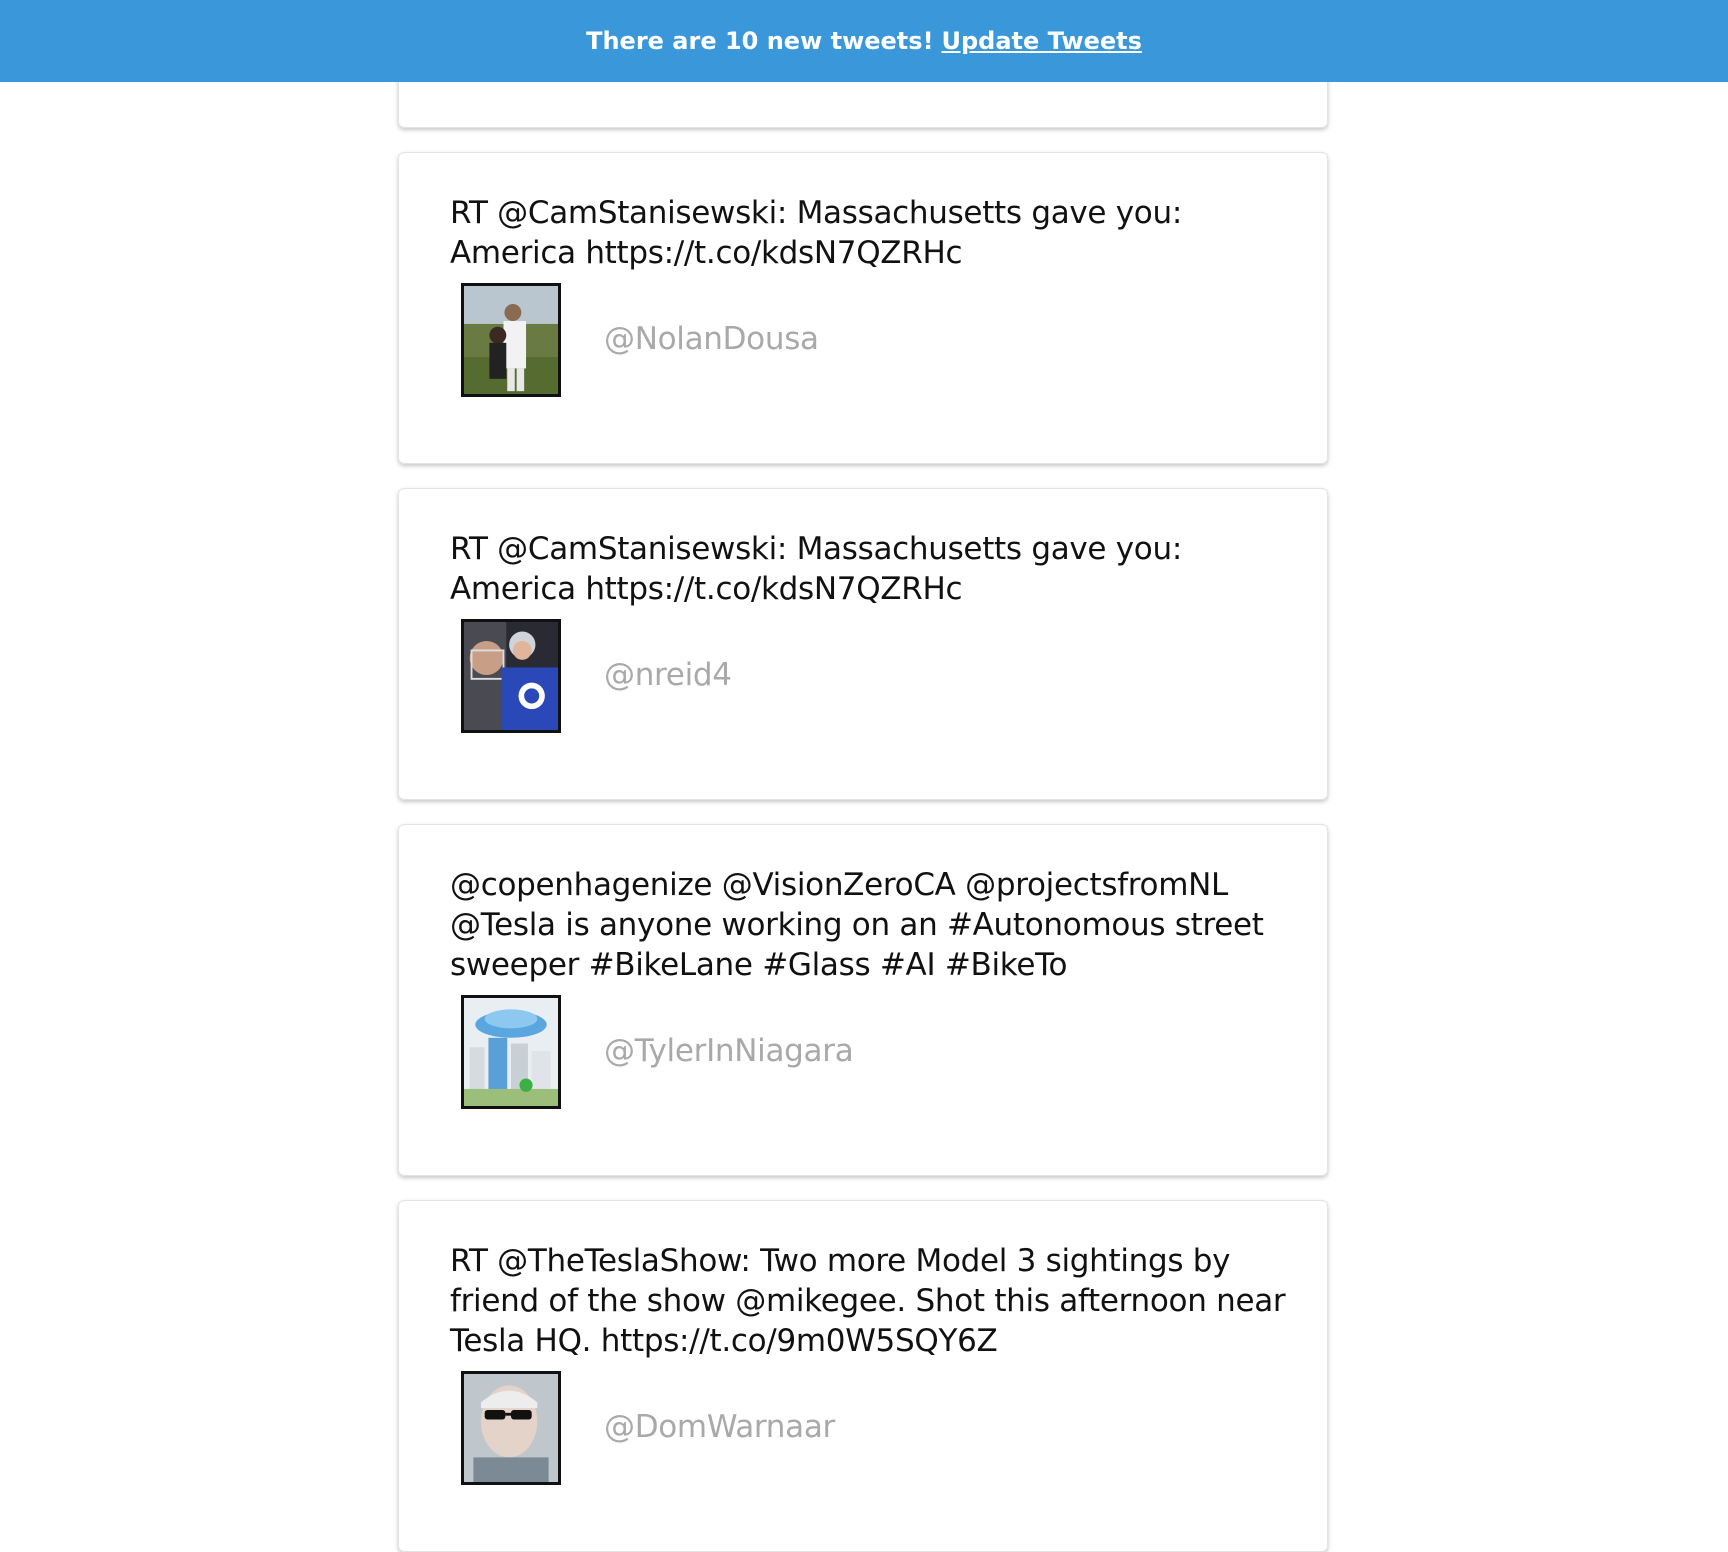  What do you see at coordinates (729, 1051) in the screenshot?
I see `tweet-handle: @TylerInNiagara` at bounding box center [729, 1051].